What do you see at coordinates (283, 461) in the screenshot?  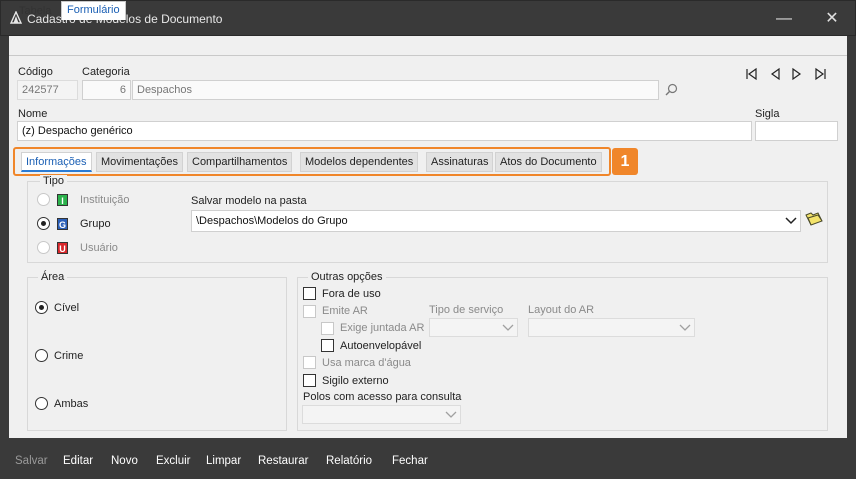 I see `restaurar-button: Restaurar` at bounding box center [283, 461].